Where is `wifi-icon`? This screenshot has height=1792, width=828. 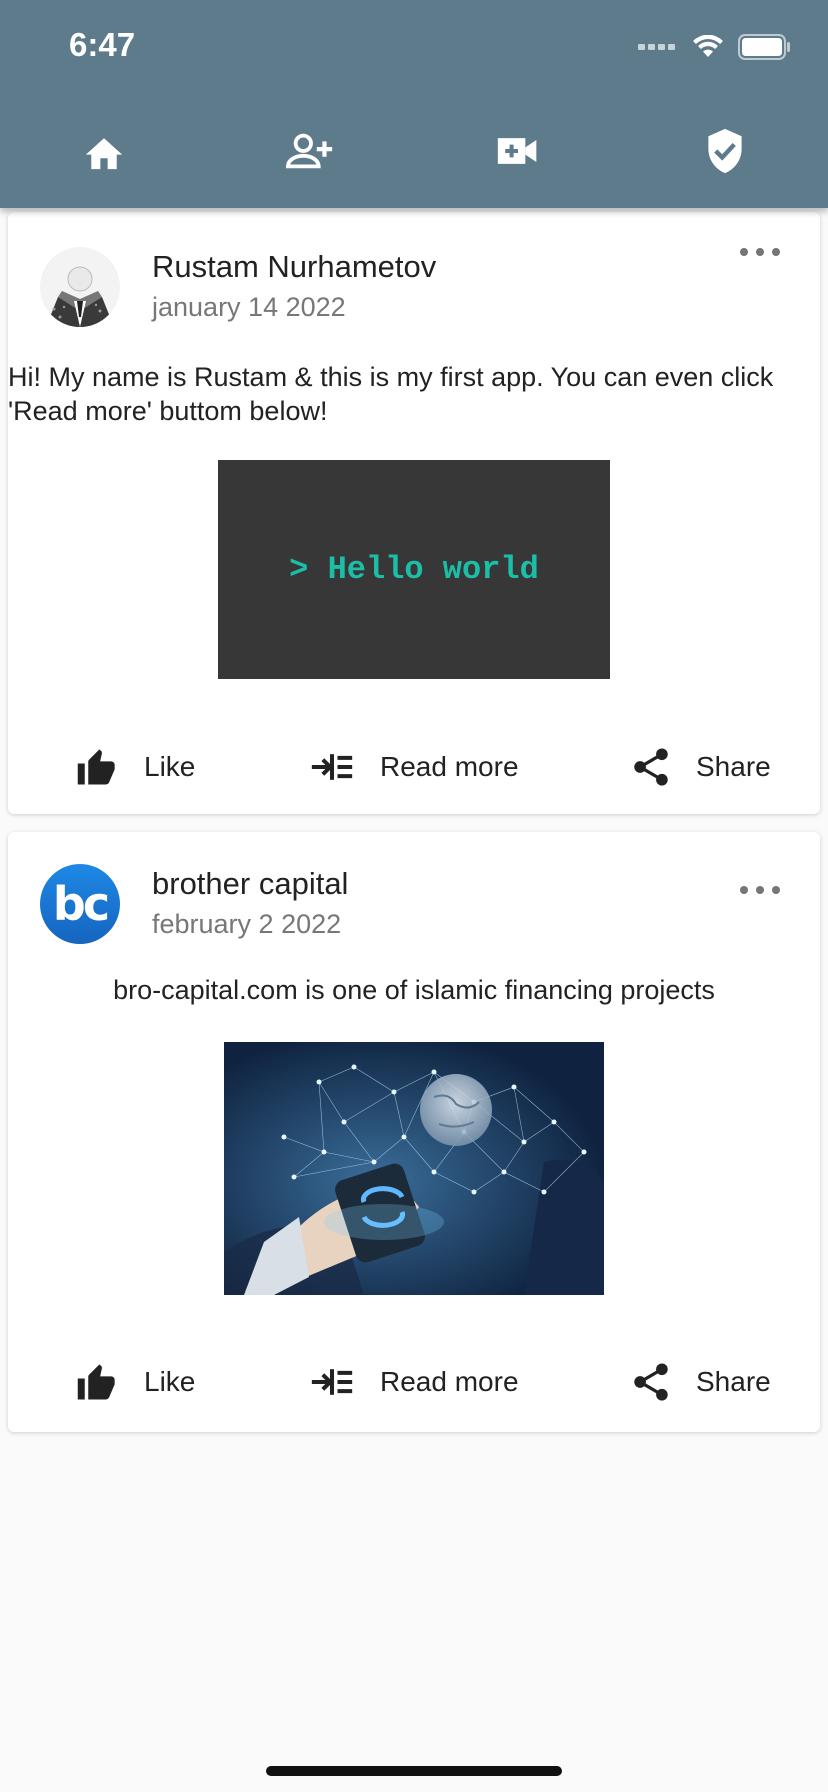 wifi-icon is located at coordinates (708, 46).